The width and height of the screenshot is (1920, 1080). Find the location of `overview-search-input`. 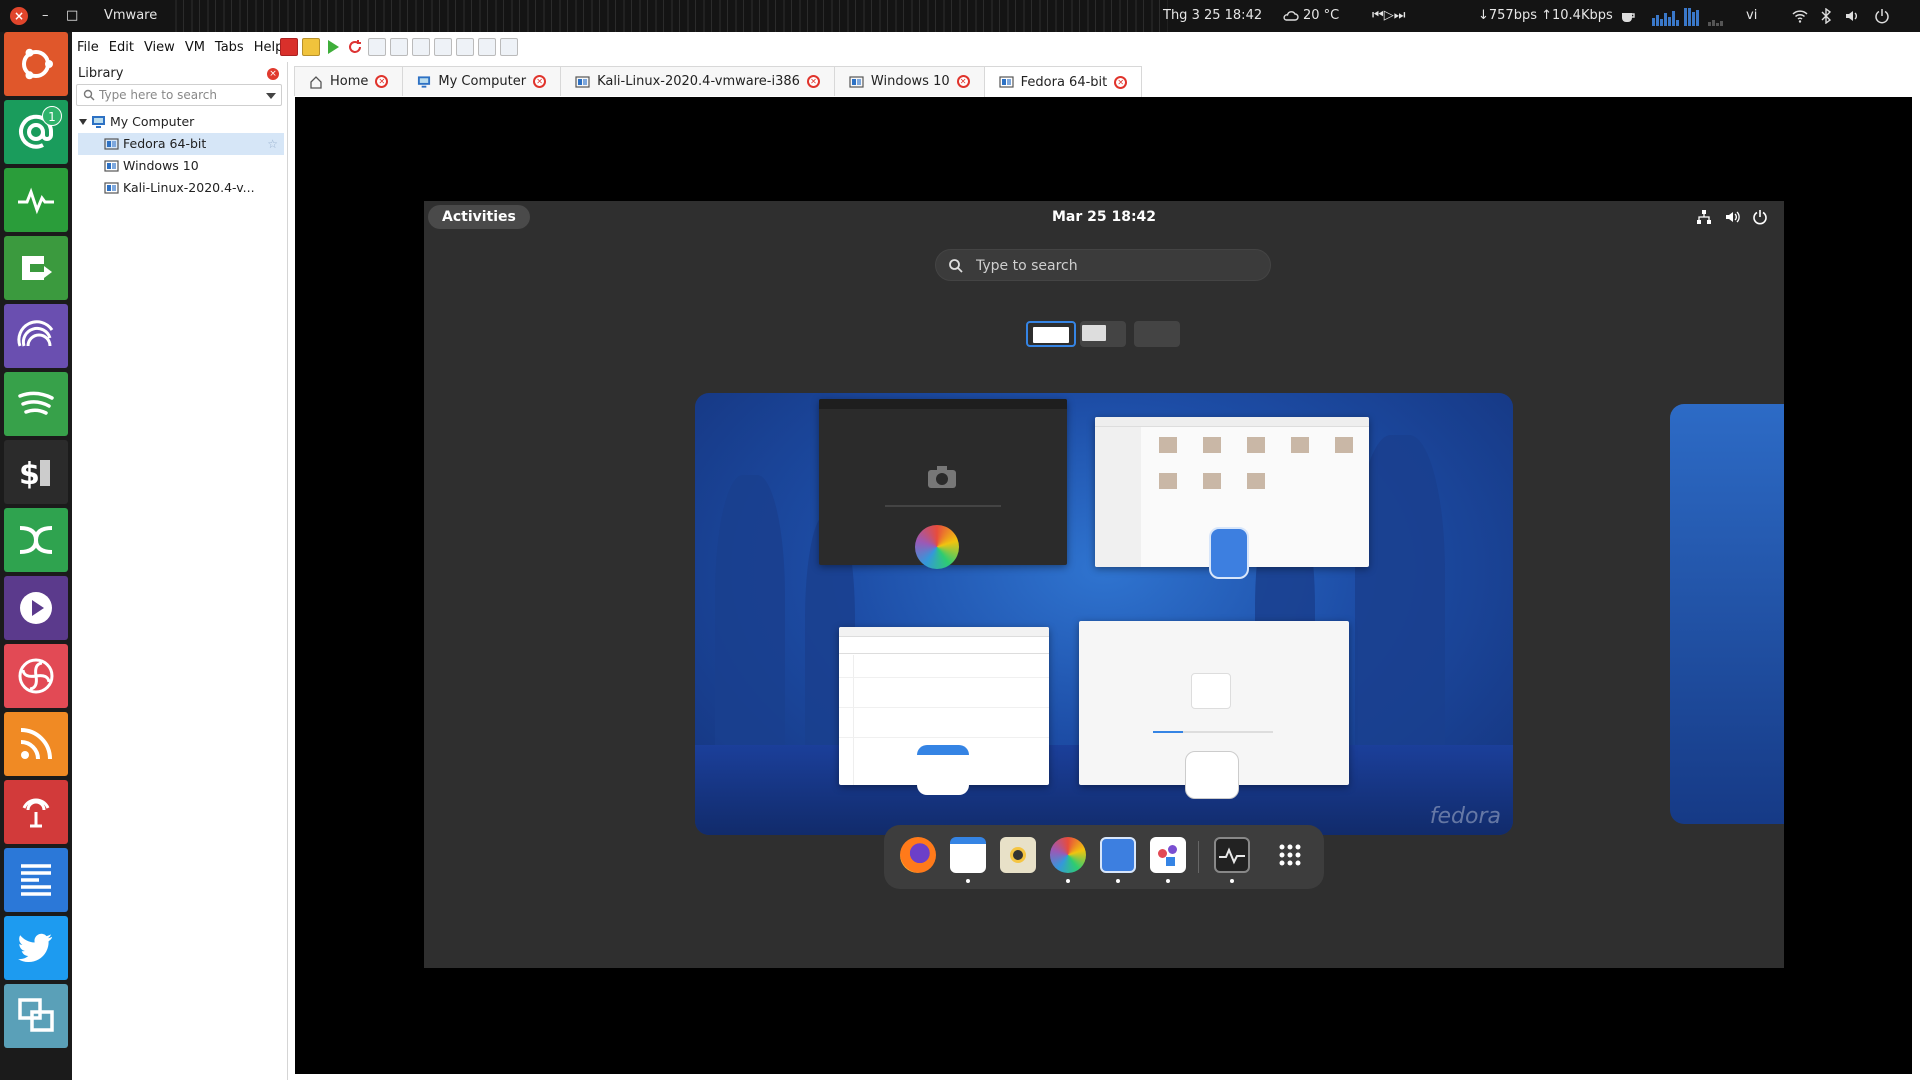

overview-search-input is located at coordinates (1116, 266).